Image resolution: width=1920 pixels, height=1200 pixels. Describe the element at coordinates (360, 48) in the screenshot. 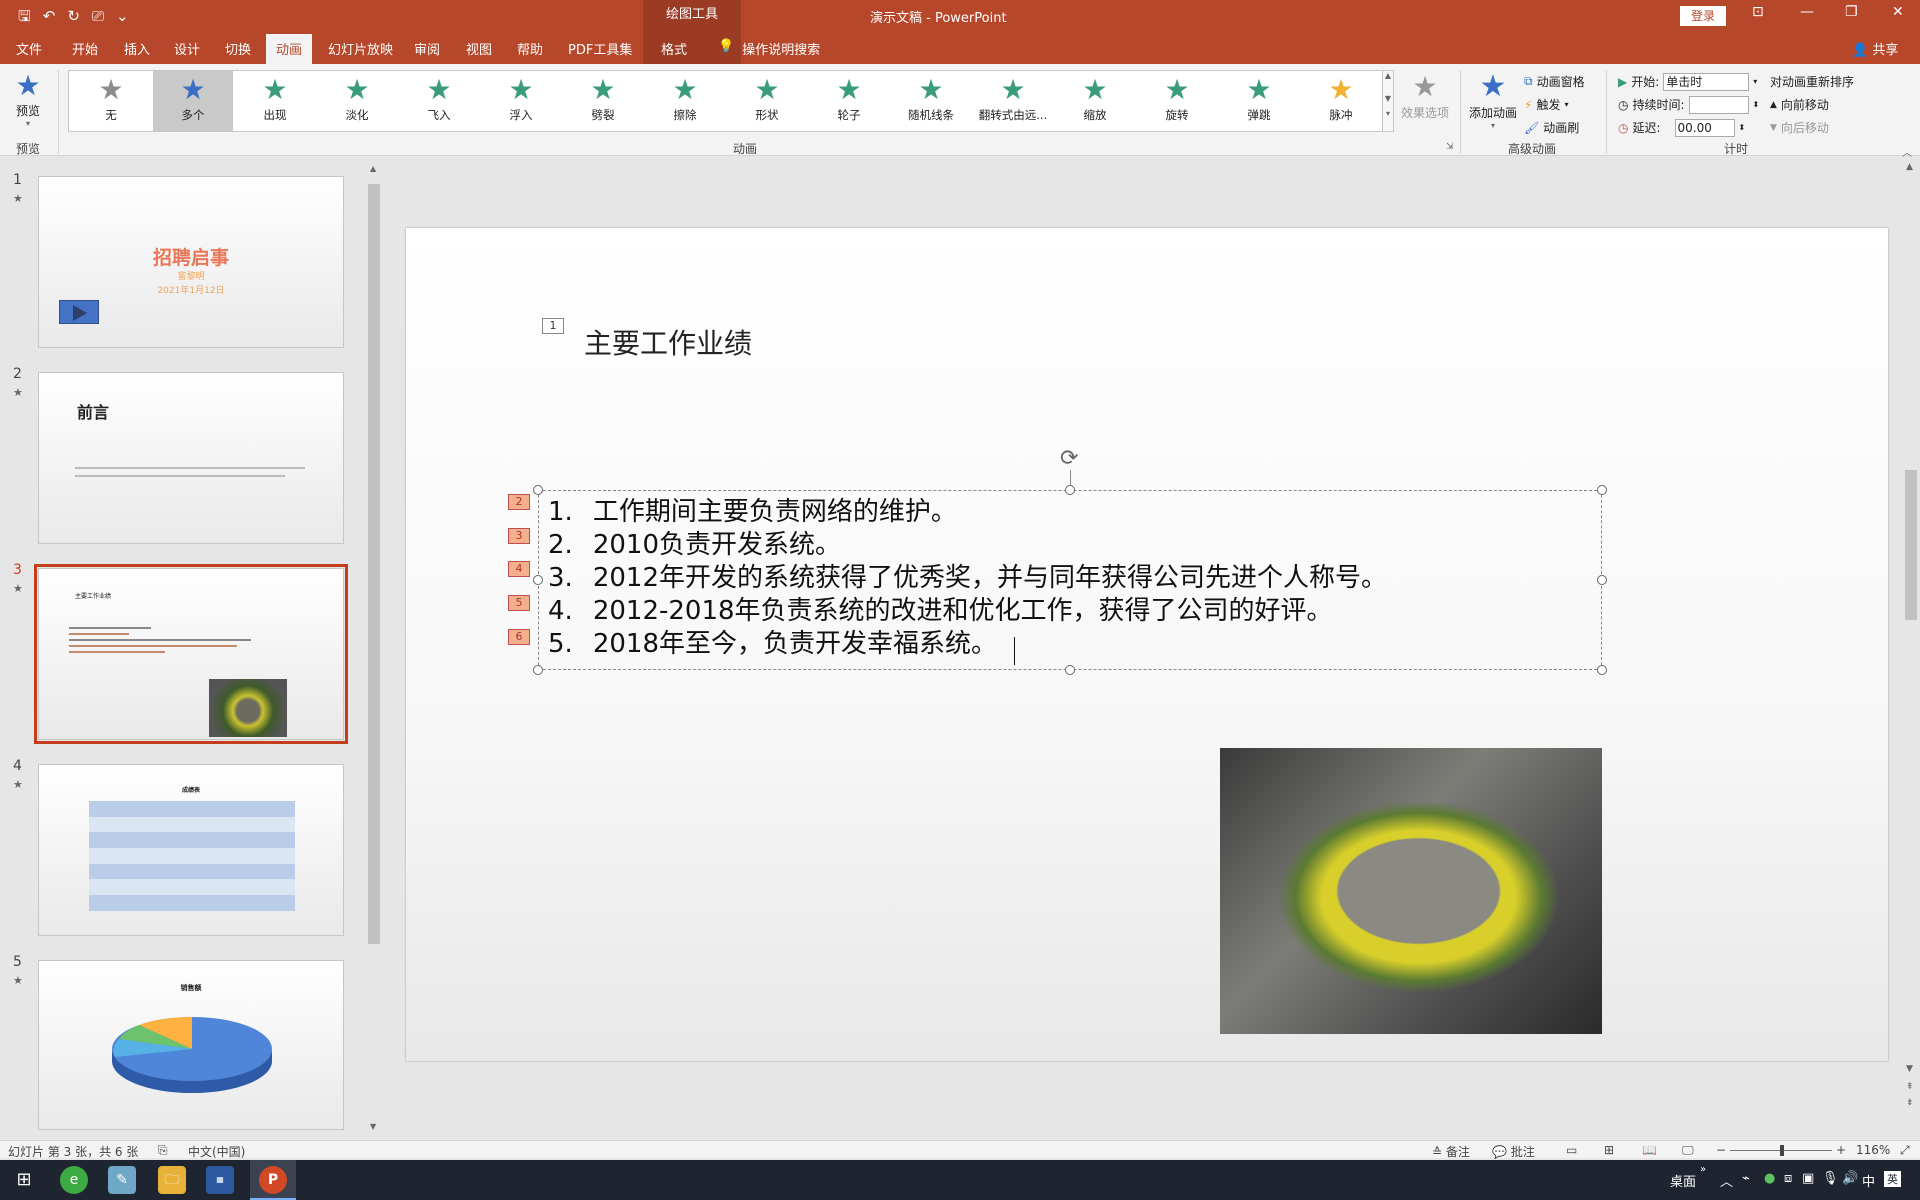

I see `tab-slideshow: 幻灯片放映` at that location.